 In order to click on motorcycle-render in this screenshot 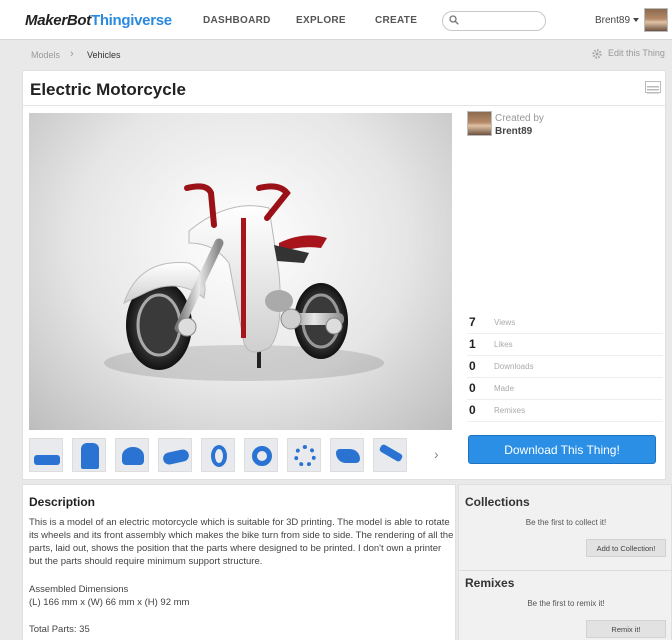, I will do `click(244, 282)`.